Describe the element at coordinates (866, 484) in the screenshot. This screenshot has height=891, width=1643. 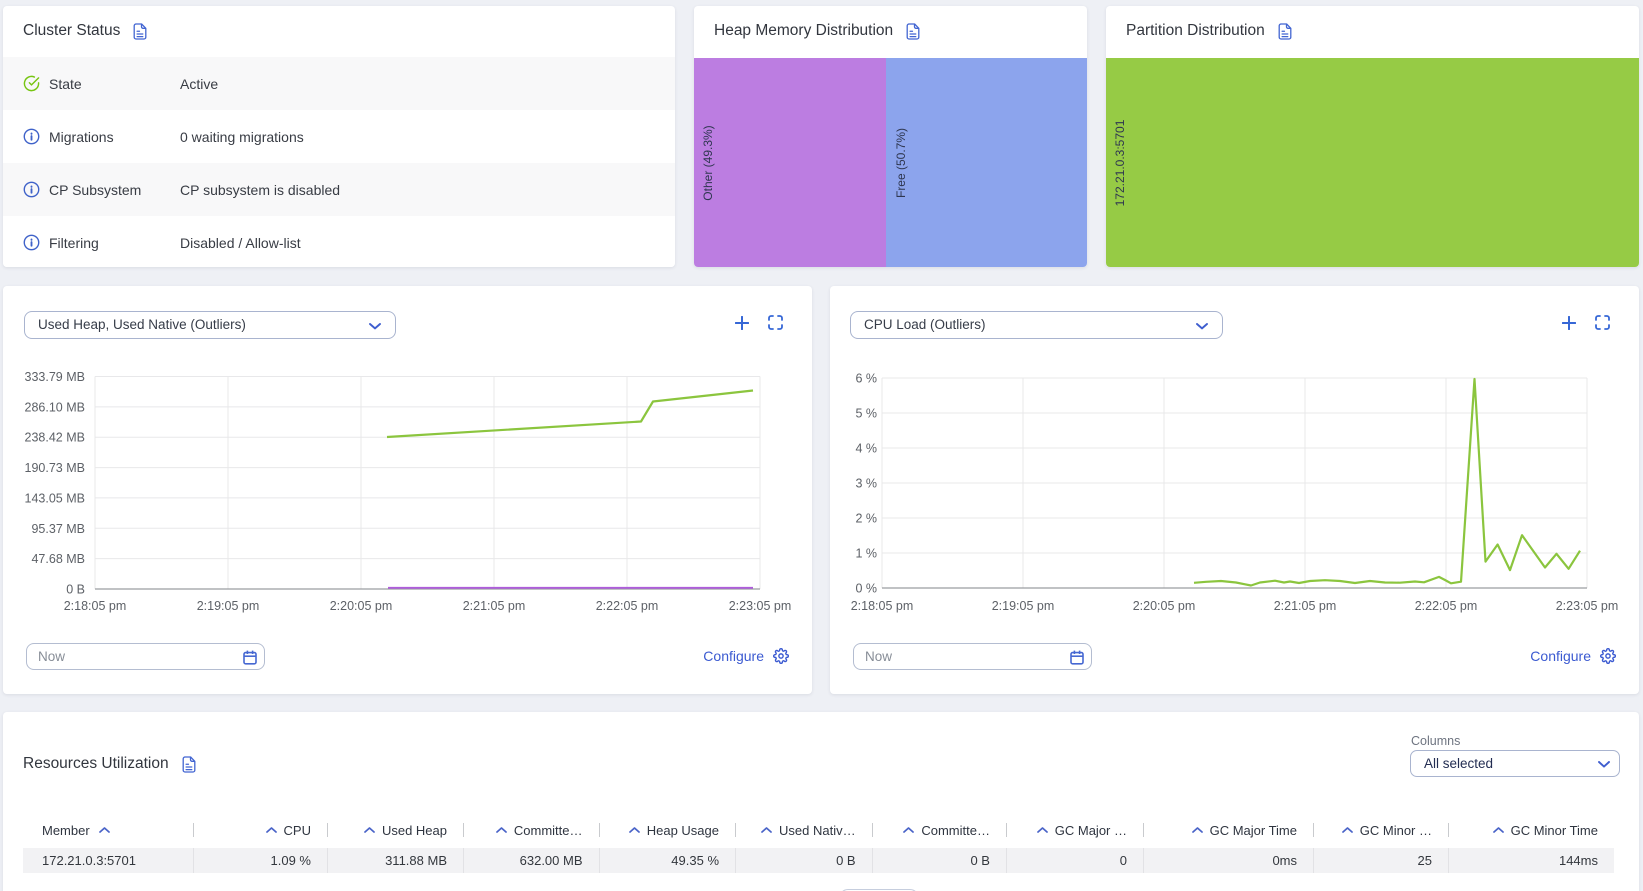
I see `svg-text: 3 %` at that location.